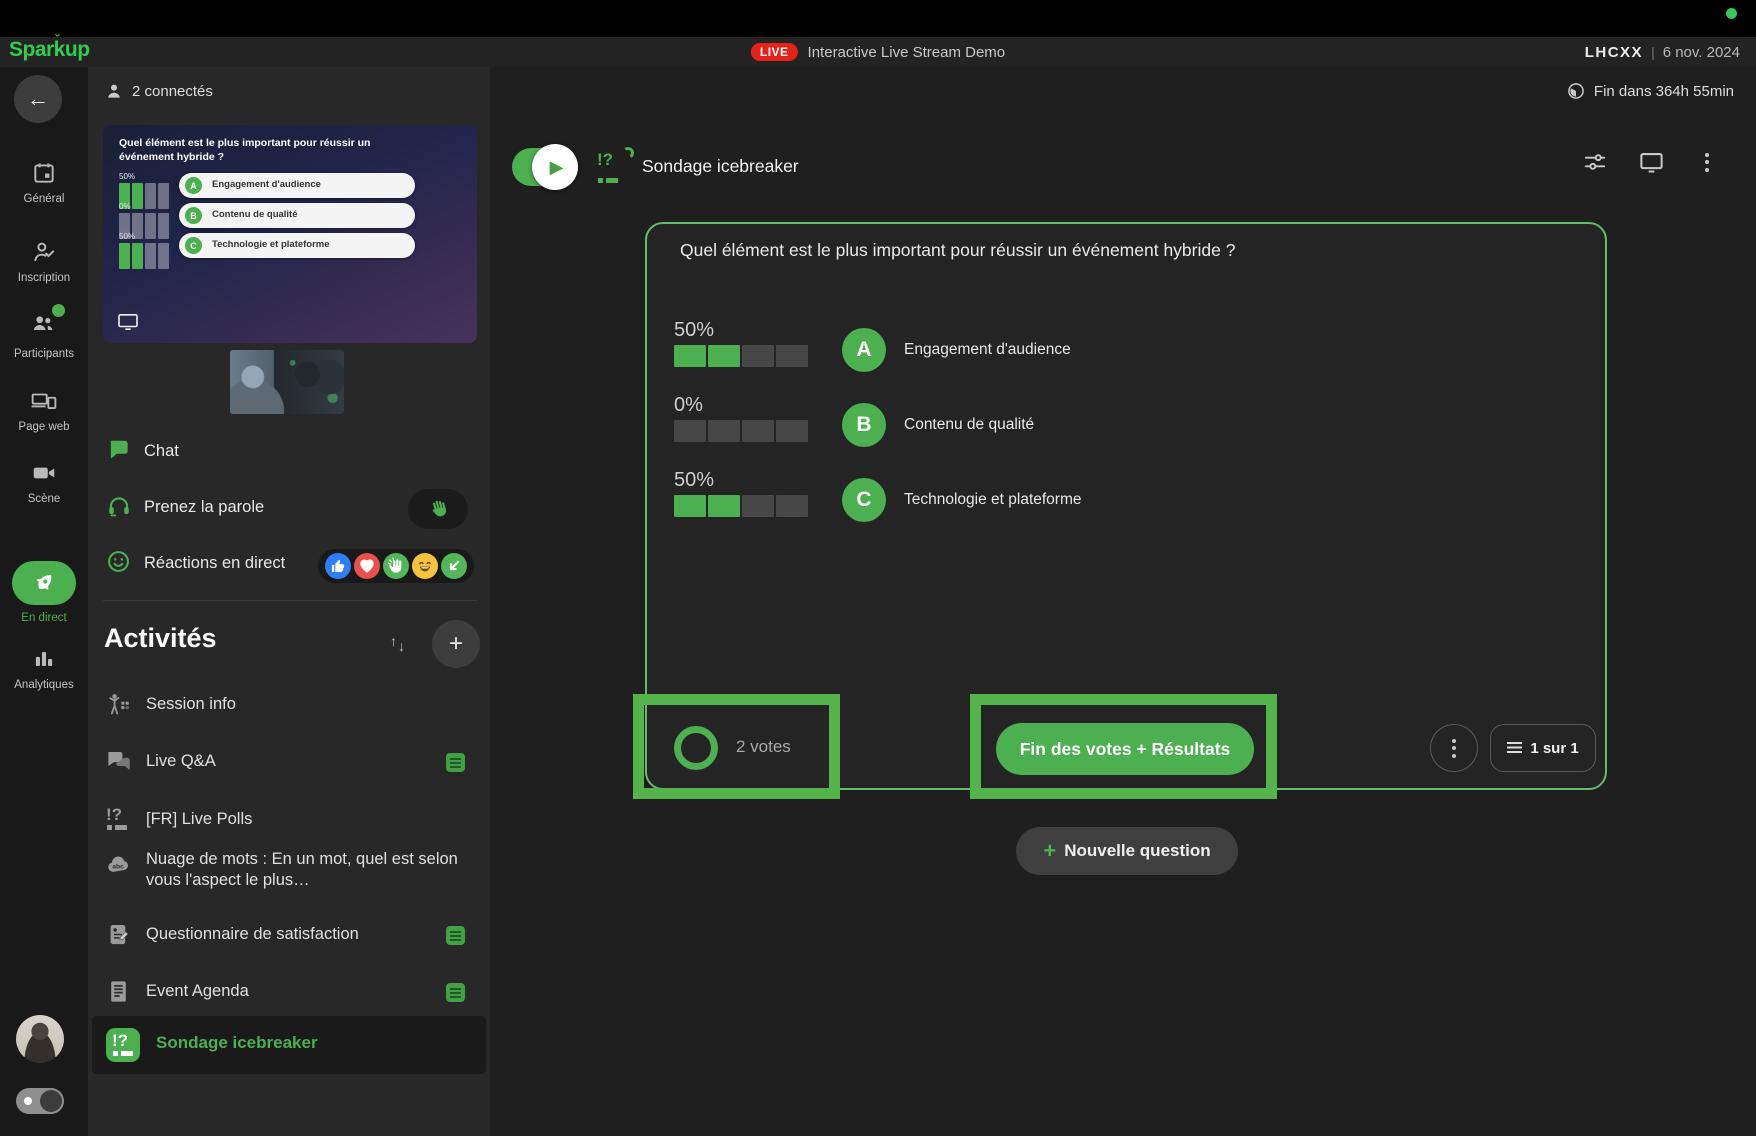  I want to click on rocket-icon, so click(44, 583).